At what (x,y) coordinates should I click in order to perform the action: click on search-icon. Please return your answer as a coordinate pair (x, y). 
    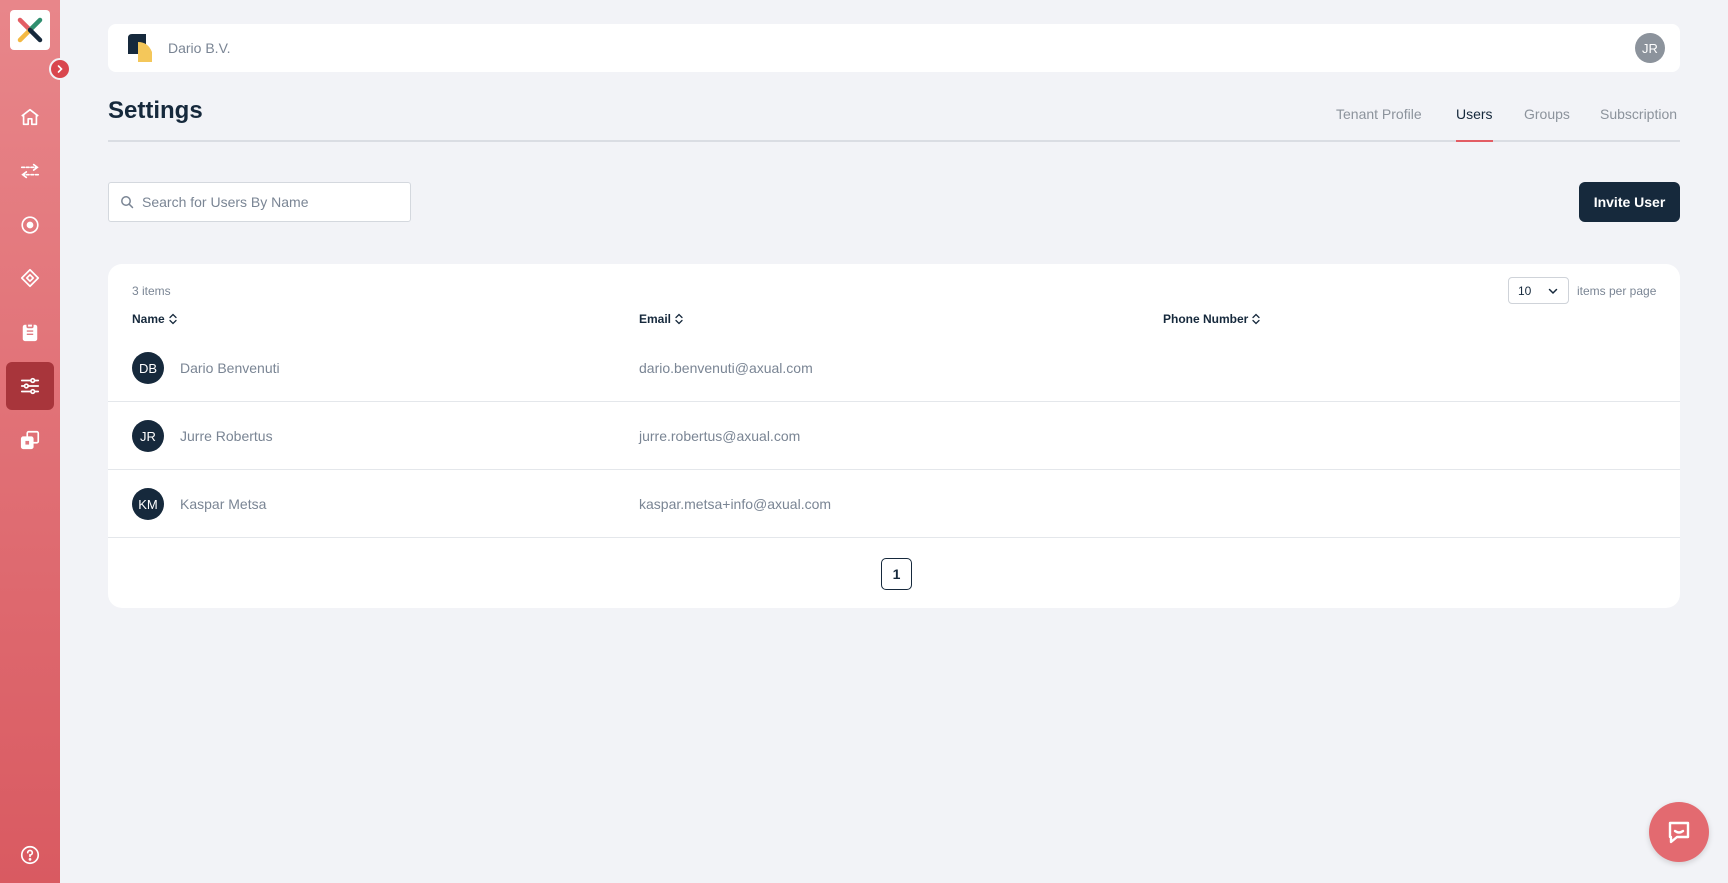
    Looking at the image, I should click on (127, 202).